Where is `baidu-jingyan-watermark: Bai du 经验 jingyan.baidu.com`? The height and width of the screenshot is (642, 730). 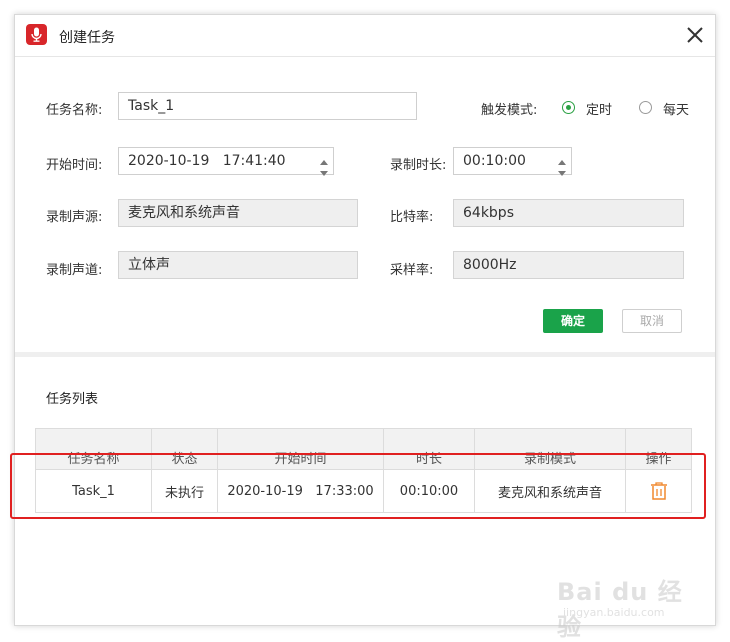
baidu-jingyan-watermark: Bai du 经验 jingyan.baidu.com is located at coordinates (632, 600).